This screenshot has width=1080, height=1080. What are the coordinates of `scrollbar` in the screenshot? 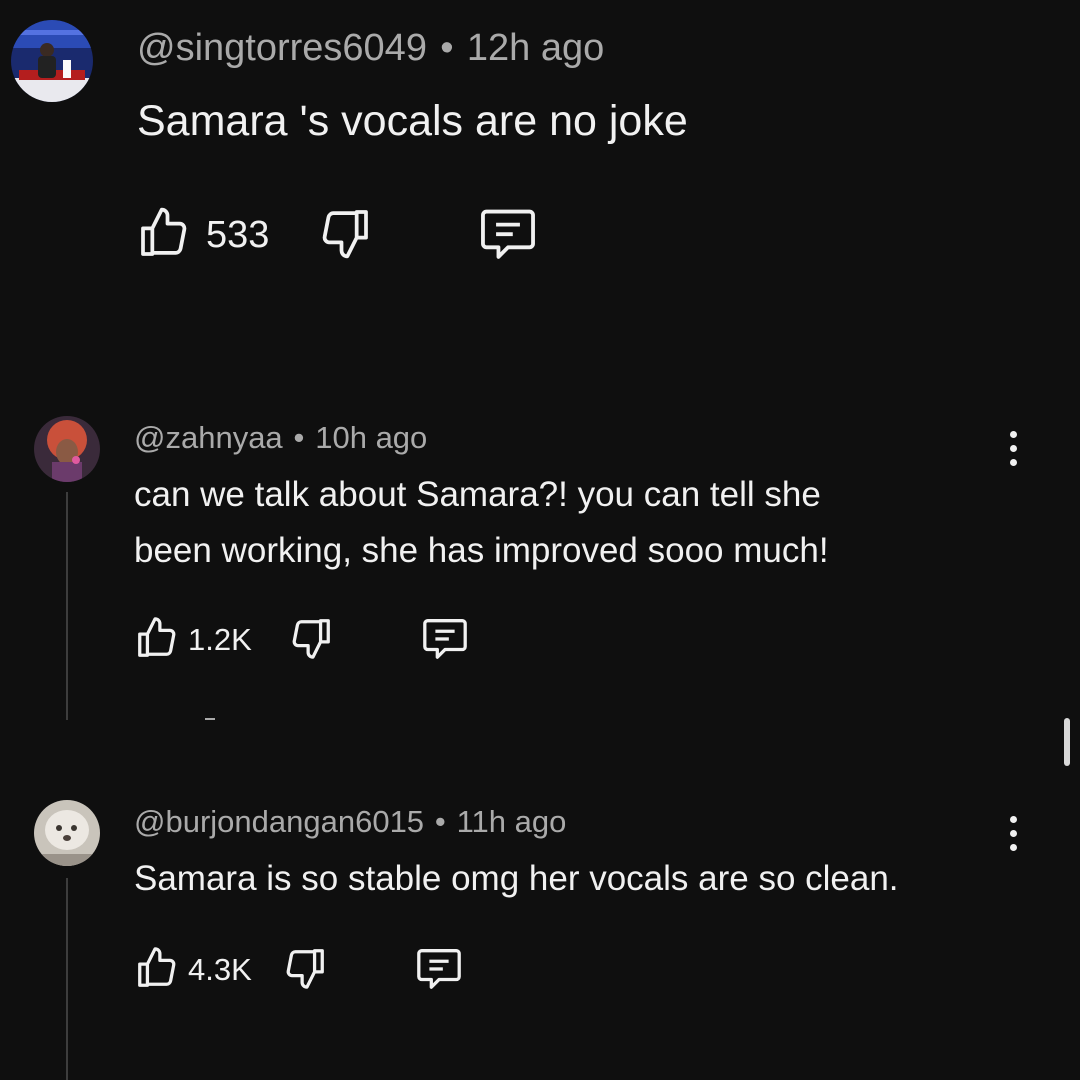 It's located at (1067, 742).